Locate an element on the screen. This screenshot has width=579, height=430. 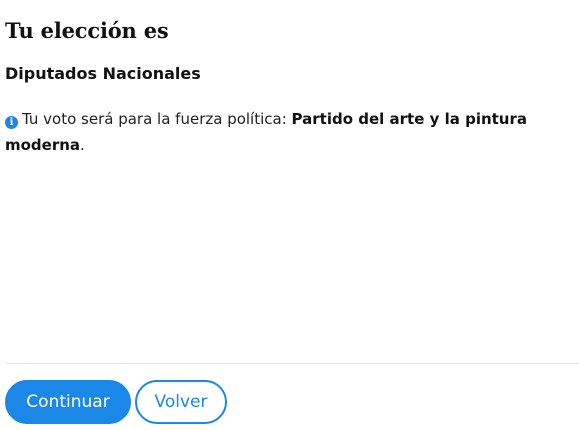
info-circle-icon: i is located at coordinates (11, 122).